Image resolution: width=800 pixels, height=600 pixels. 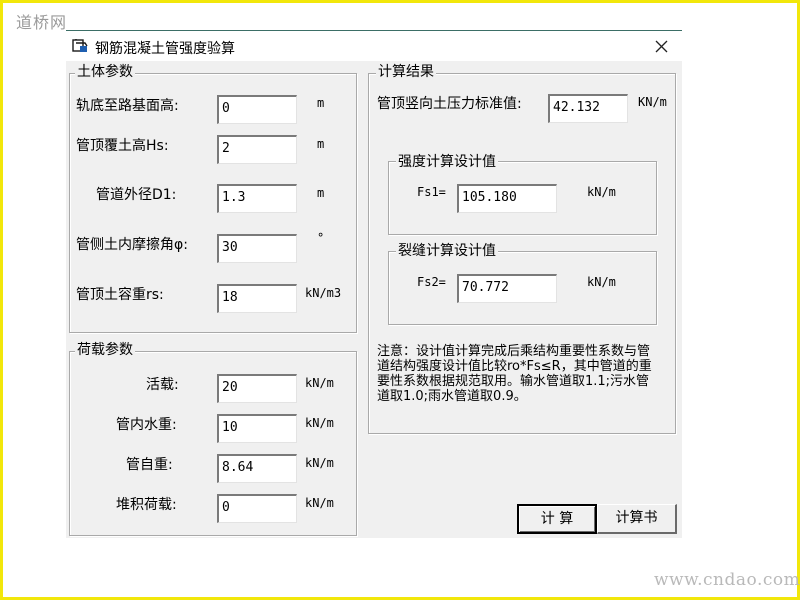 I want to click on soil-weight-input: 18, so click(x=257, y=298).